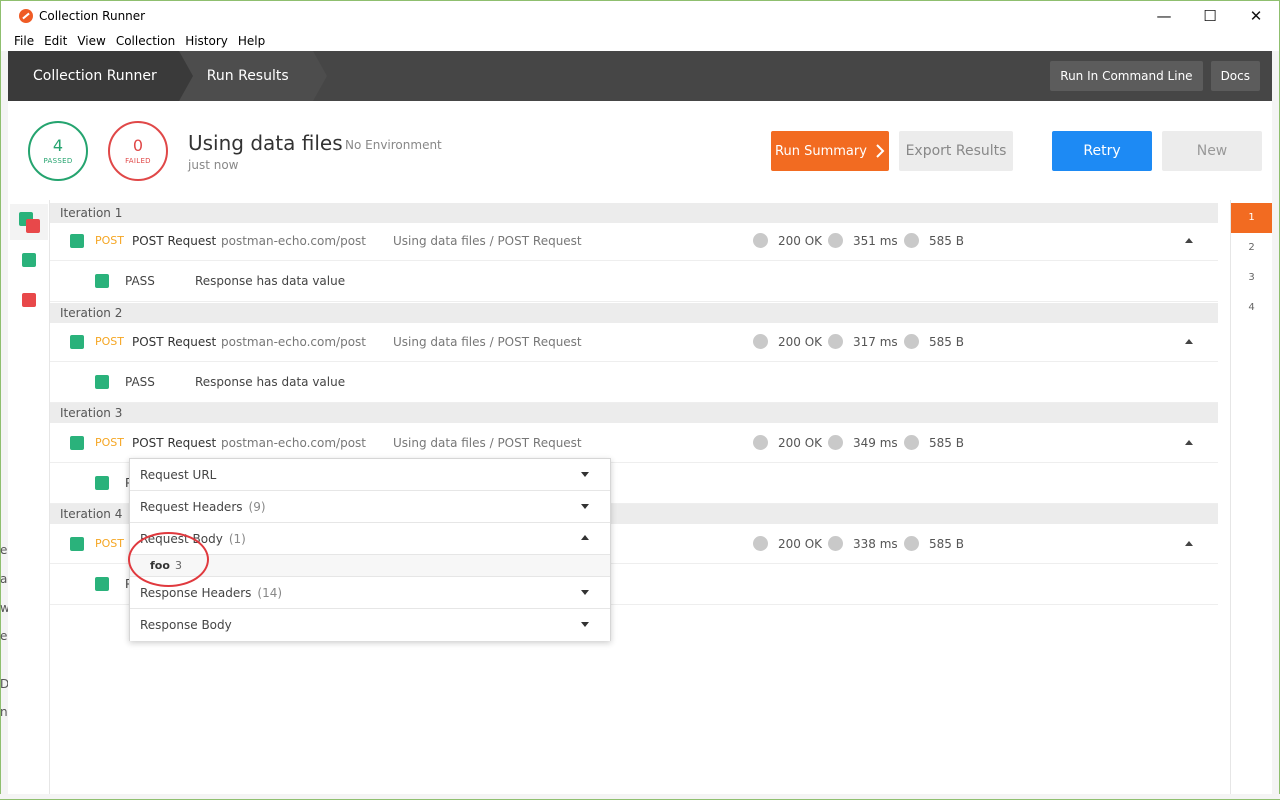 The image size is (1280, 800). What do you see at coordinates (4, 550) in the screenshot?
I see `background-text: e` at bounding box center [4, 550].